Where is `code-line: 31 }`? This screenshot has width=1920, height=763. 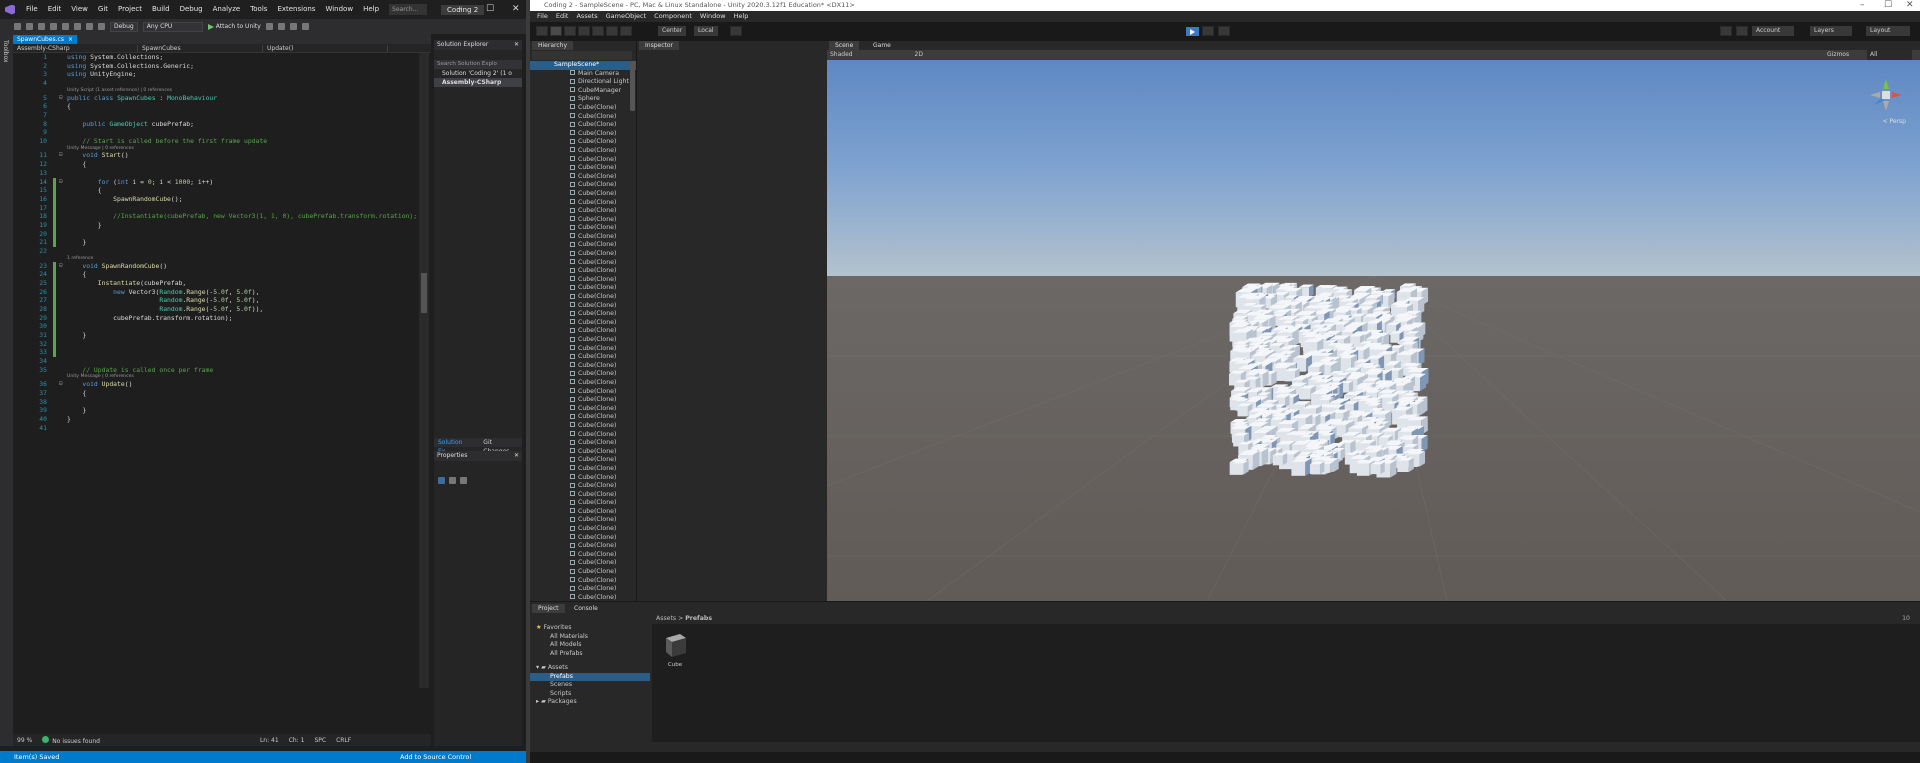 code-line: 31 } is located at coordinates (222, 335).